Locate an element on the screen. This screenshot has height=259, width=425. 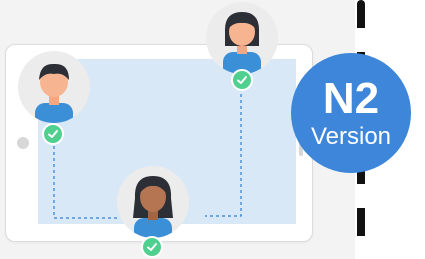
connector-right is located at coordinates (223, 152).